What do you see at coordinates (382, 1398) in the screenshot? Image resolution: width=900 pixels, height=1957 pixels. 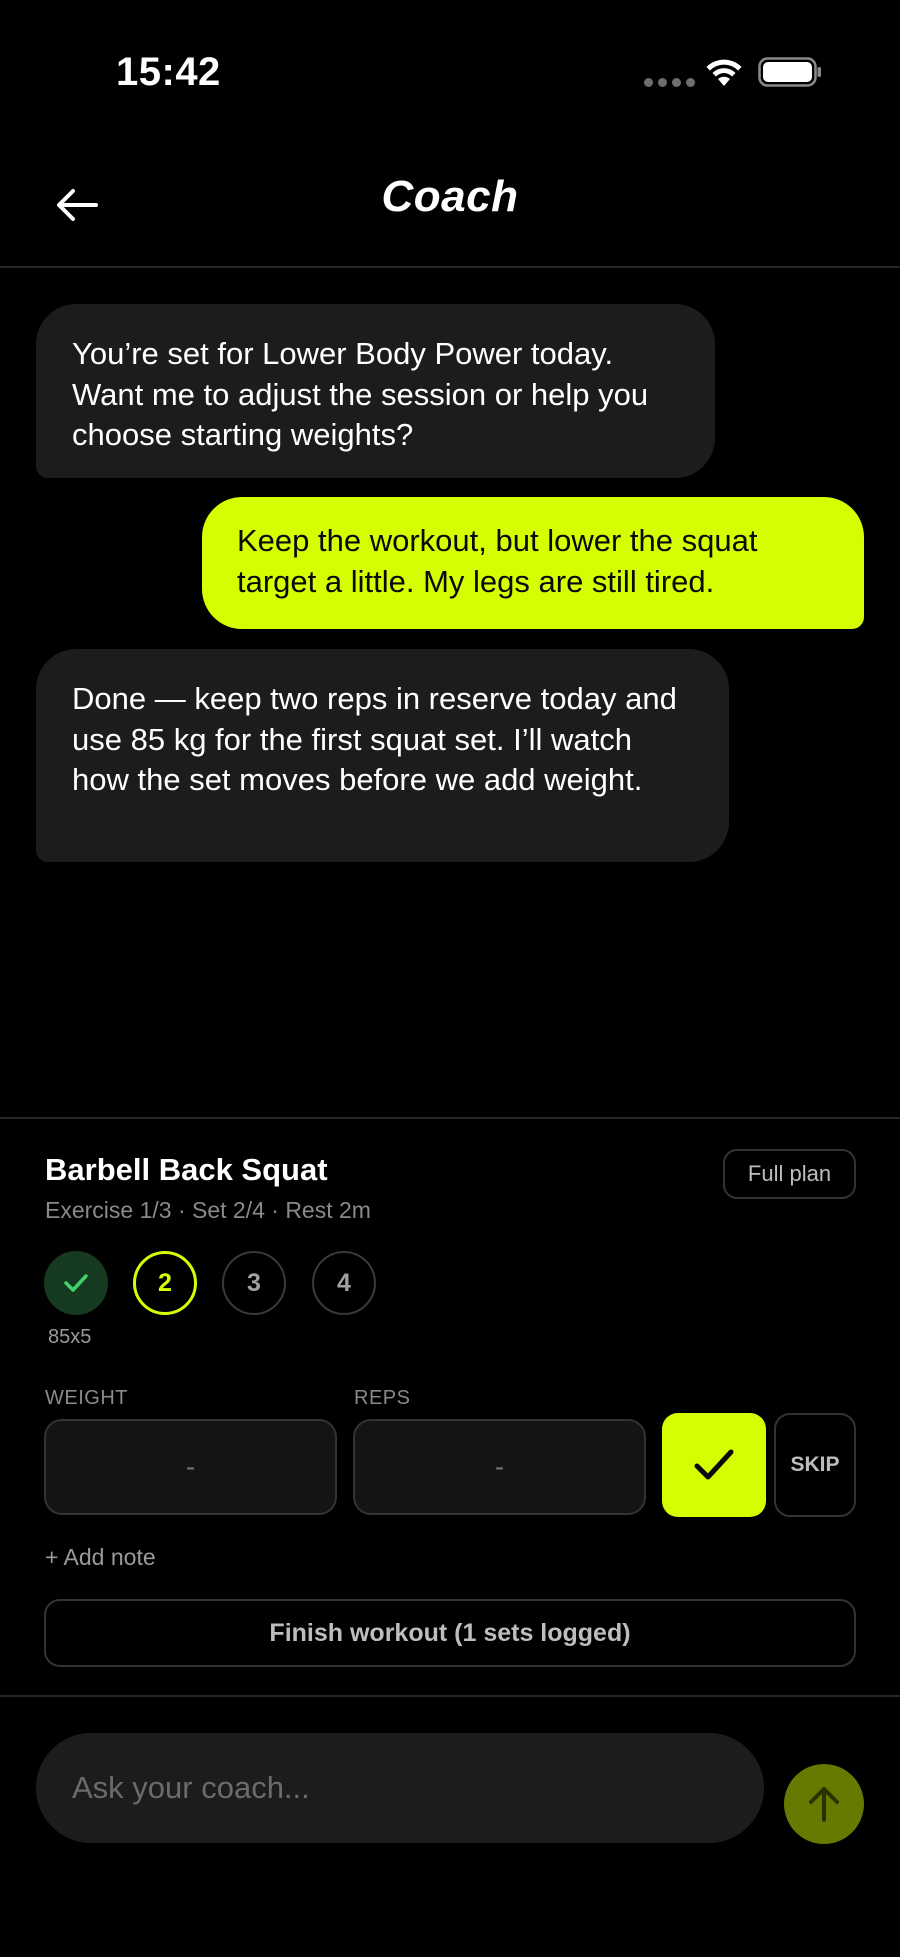 I see `reps-label: REPS` at bounding box center [382, 1398].